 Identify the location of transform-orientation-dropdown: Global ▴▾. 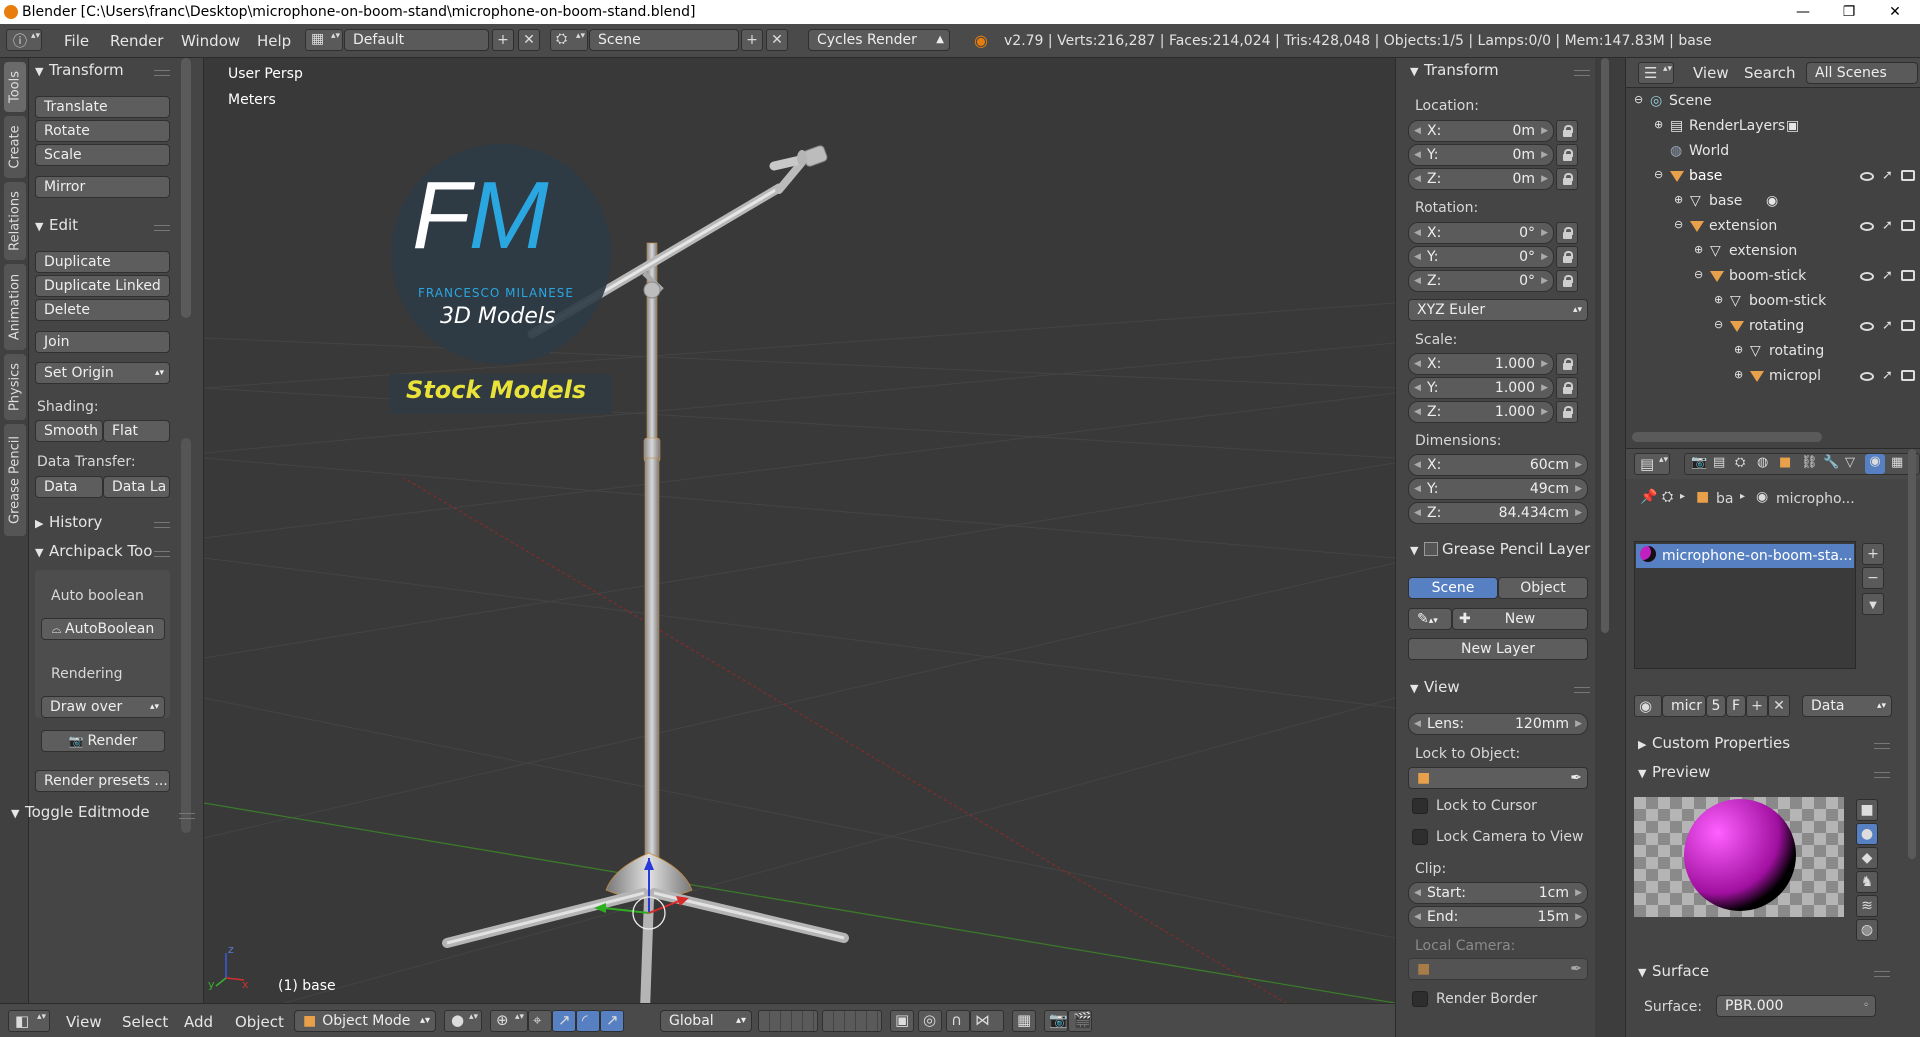
(706, 1021).